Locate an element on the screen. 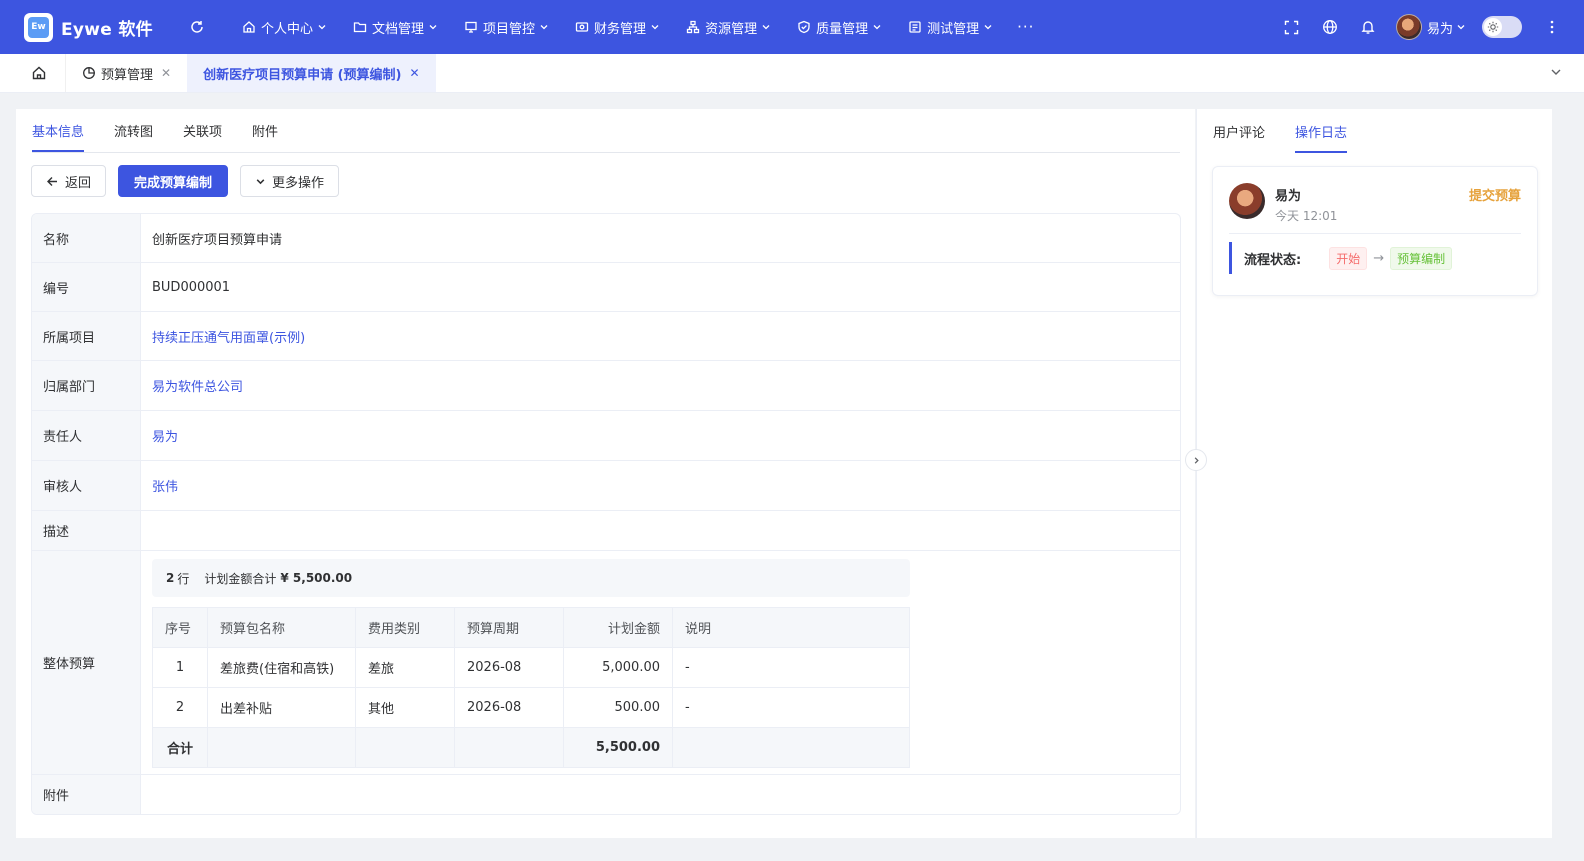 The height and width of the screenshot is (861, 1584). table-total-row: 合计 5,500.00 is located at coordinates (531, 747).